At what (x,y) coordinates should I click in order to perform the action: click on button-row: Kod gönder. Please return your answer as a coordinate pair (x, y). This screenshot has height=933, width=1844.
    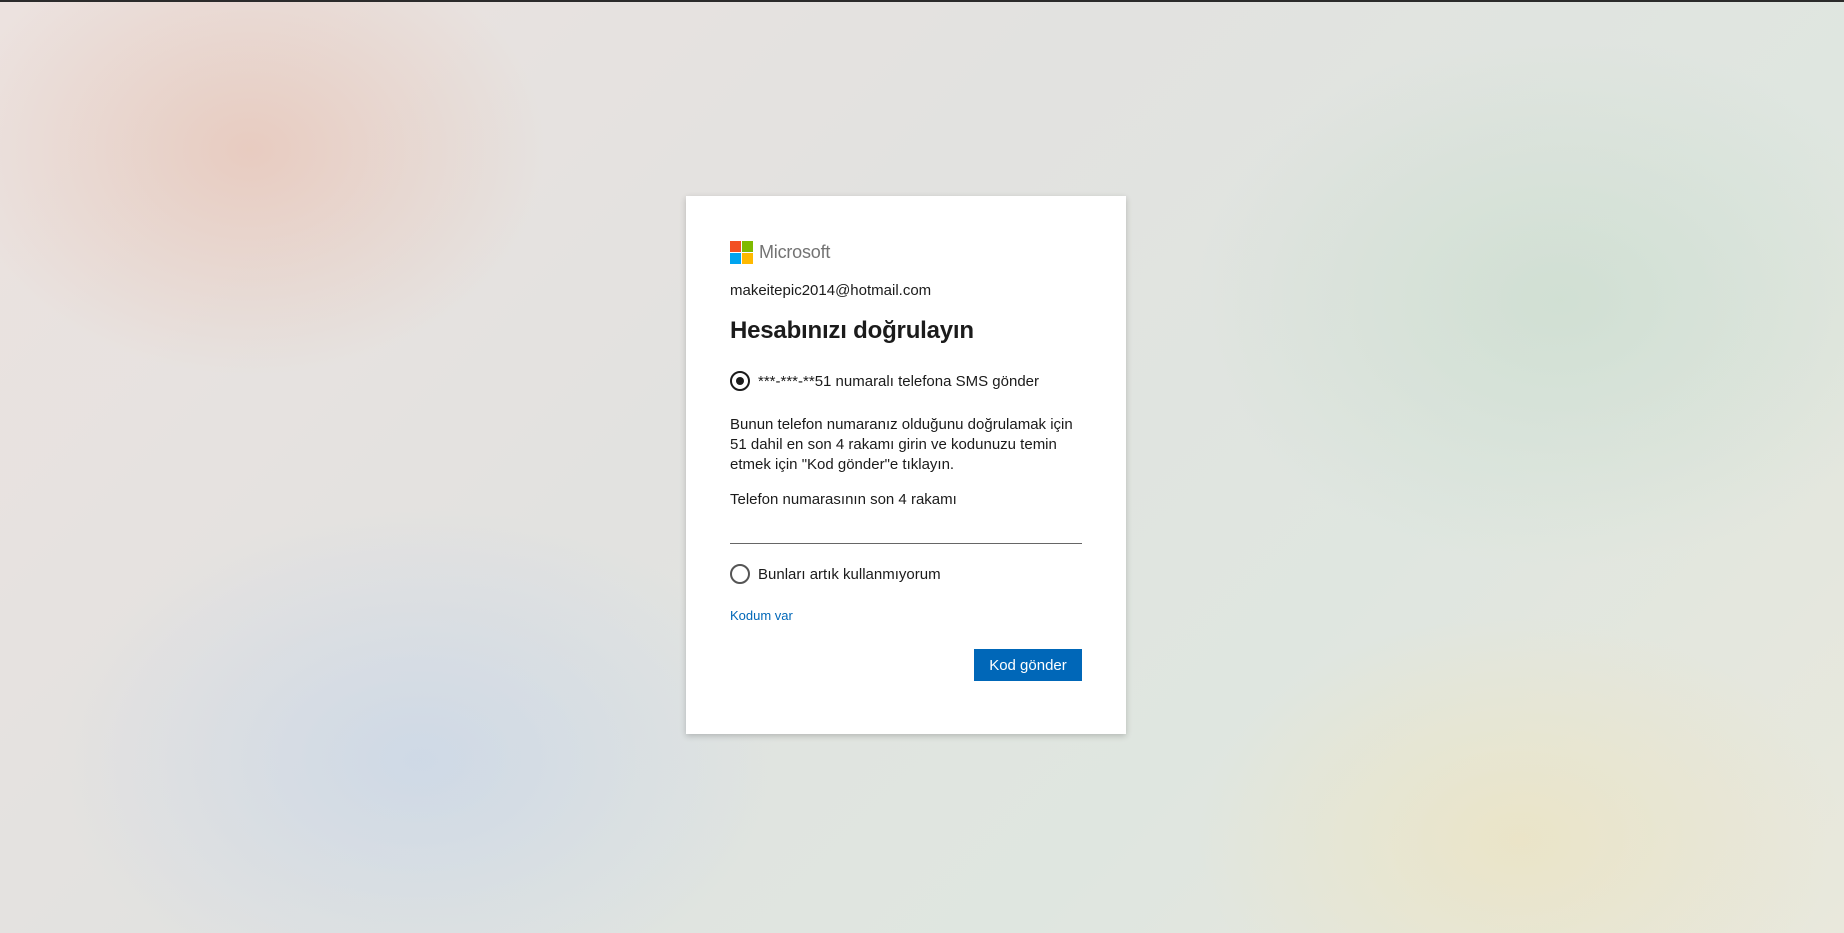
    Looking at the image, I should click on (906, 665).